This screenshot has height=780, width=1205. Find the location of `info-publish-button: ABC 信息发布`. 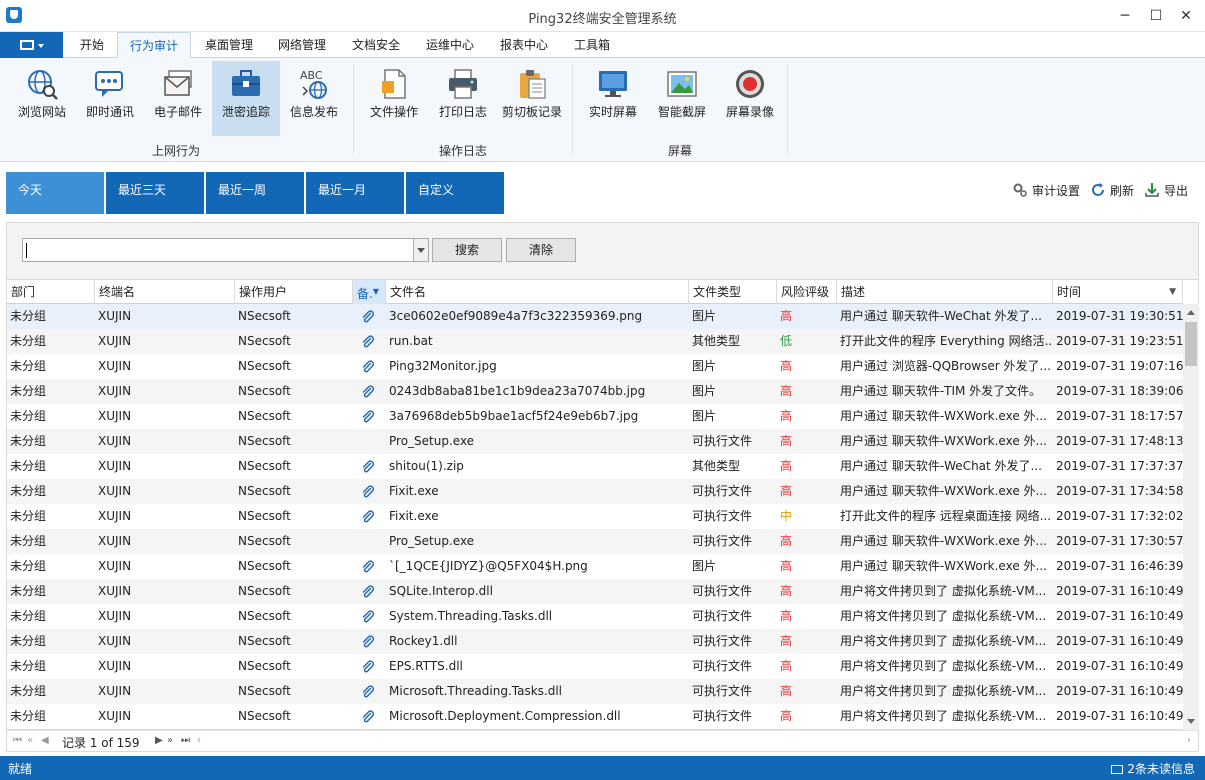

info-publish-button: ABC 信息发布 is located at coordinates (314, 98).